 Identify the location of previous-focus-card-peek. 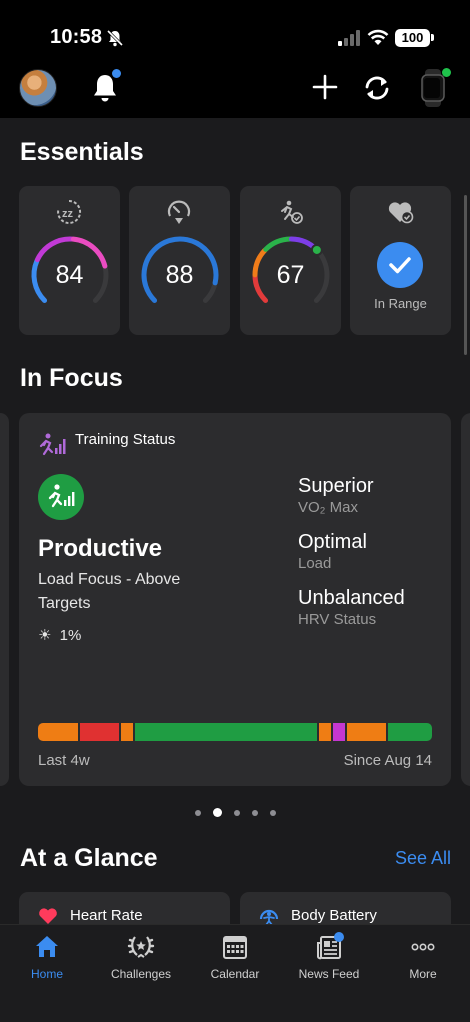
(4, 599).